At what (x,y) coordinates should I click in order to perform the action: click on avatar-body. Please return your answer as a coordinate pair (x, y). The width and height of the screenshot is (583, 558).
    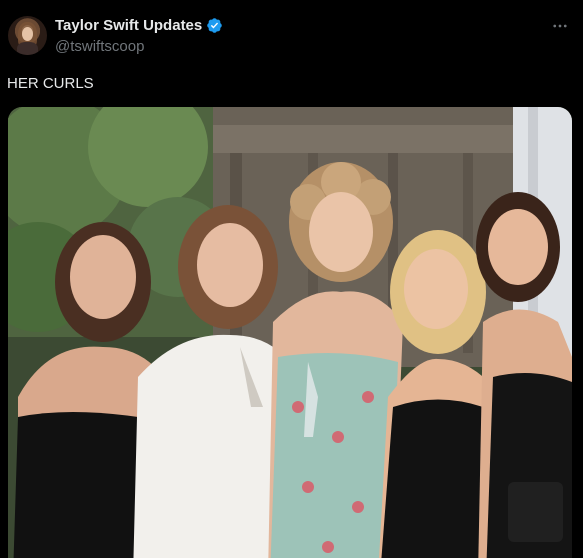
    Looking at the image, I should click on (27, 48).